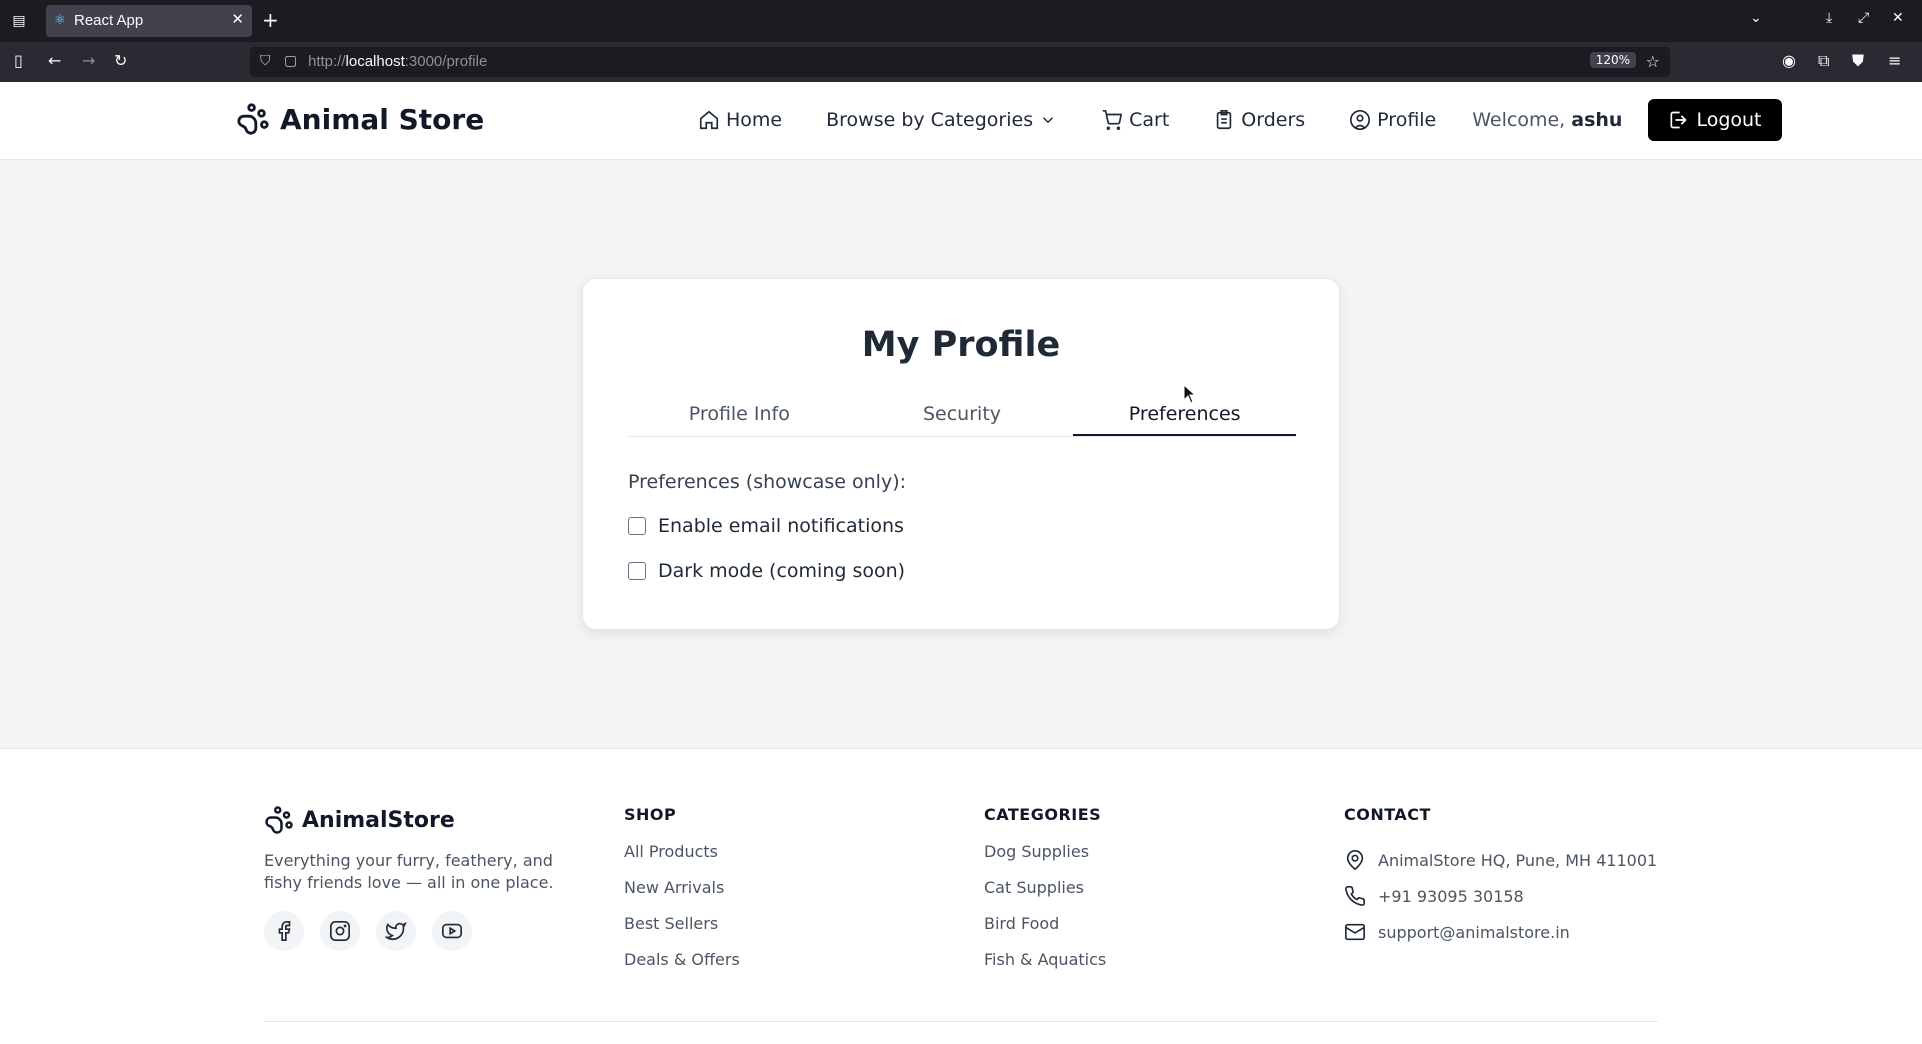 Image resolution: width=1922 pixels, height=1044 pixels. I want to click on close-window-icon: ✕, so click(1898, 18).